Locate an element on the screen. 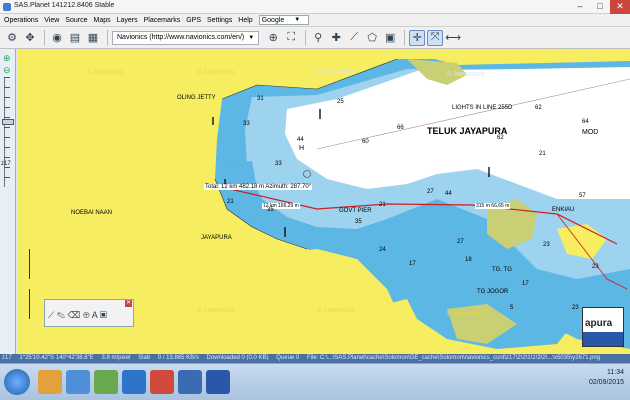 The width and height of the screenshot is (630, 400). save-icon: ▣ is located at coordinates (103, 315).